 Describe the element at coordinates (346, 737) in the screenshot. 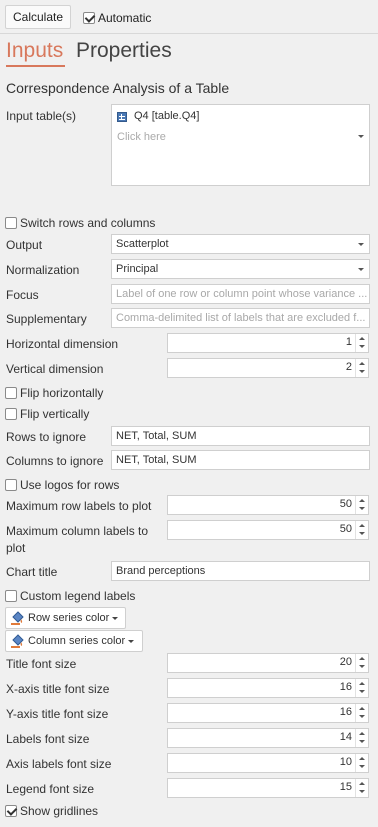

I see `labels-font-size-value: 14` at that location.